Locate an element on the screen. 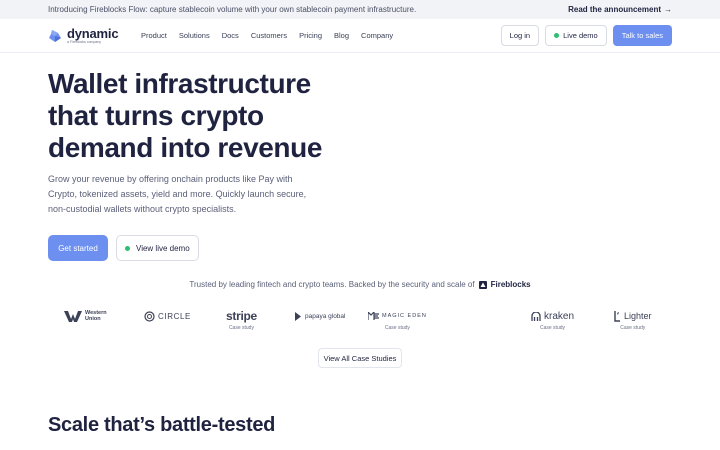 The height and width of the screenshot is (450, 720). view-live-demo-label: View live demo is located at coordinates (163, 248).